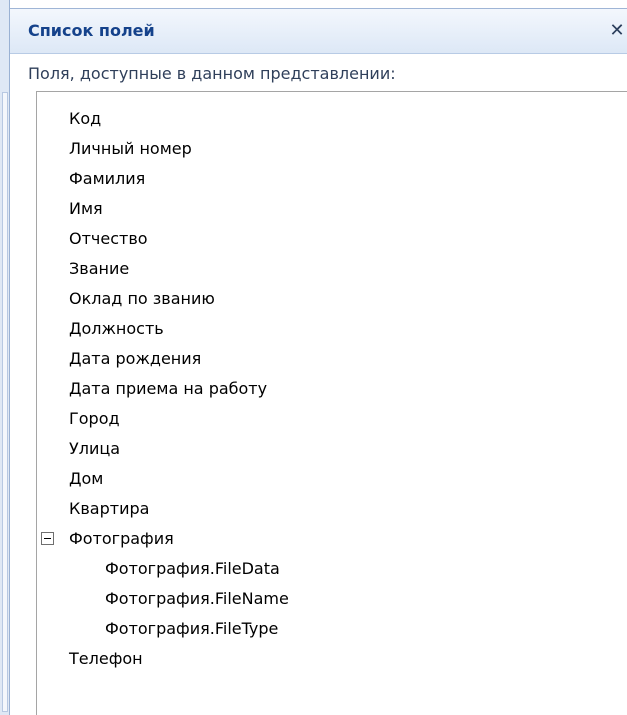 The height and width of the screenshot is (715, 627). Describe the element at coordinates (5, 402) in the screenshot. I see `left-edge-panel` at that location.